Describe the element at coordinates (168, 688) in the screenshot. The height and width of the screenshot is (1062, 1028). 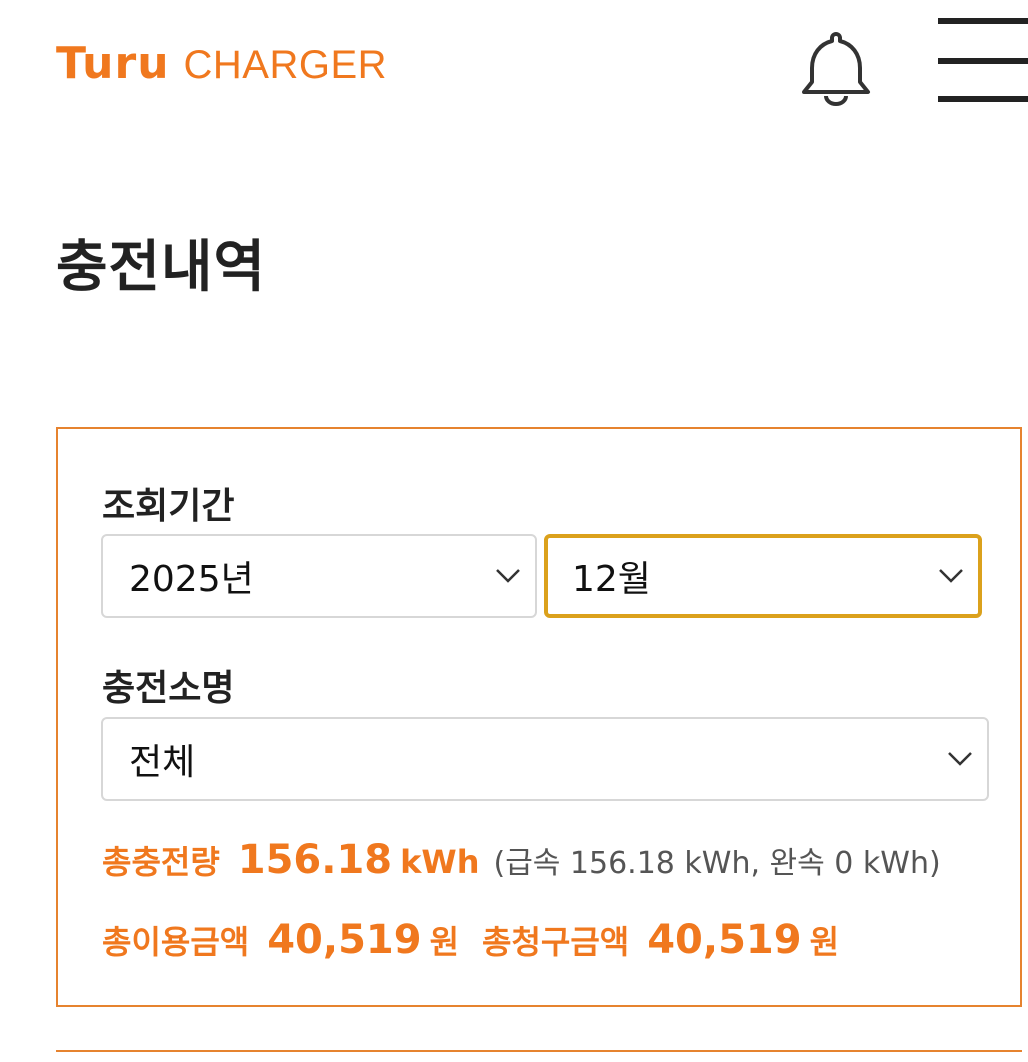
I see `station-label: 충전소명` at that location.